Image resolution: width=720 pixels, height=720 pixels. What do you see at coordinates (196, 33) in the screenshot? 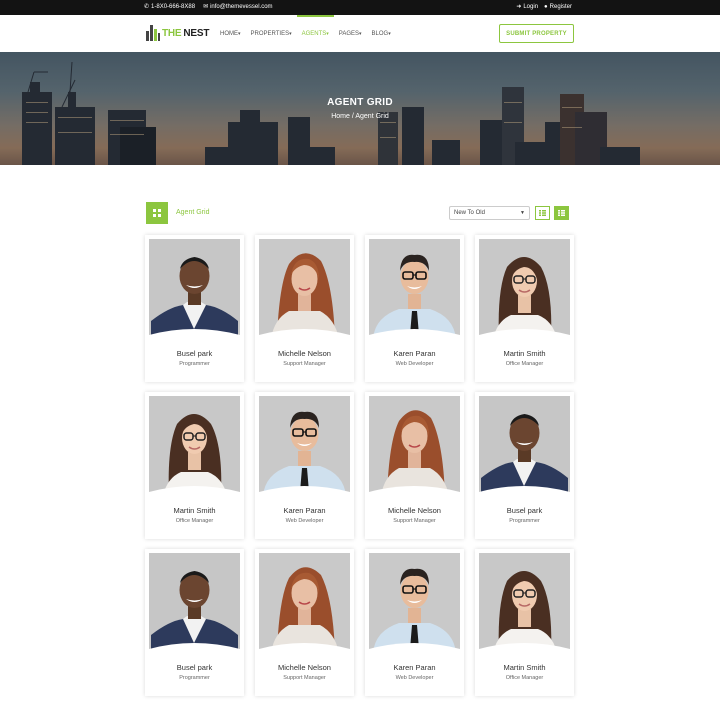
I see `logo-text-nest: NEST` at bounding box center [196, 33].